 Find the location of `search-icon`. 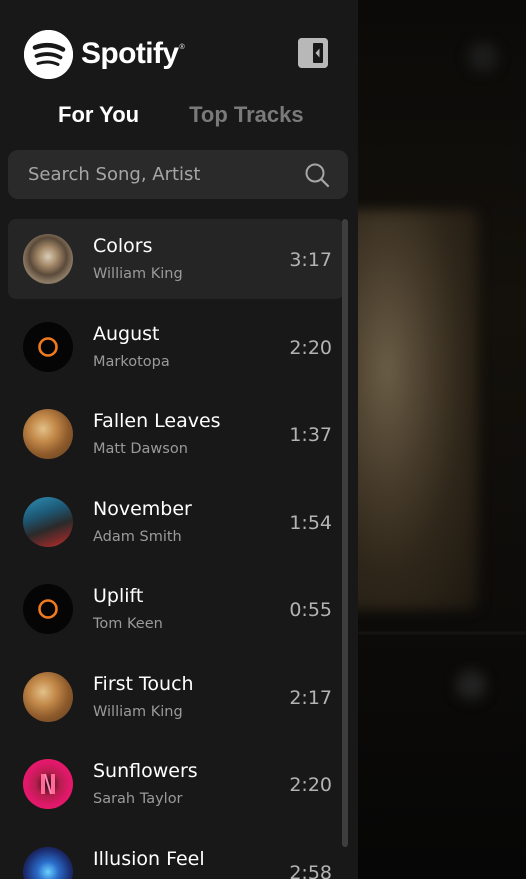

search-icon is located at coordinates (317, 175).